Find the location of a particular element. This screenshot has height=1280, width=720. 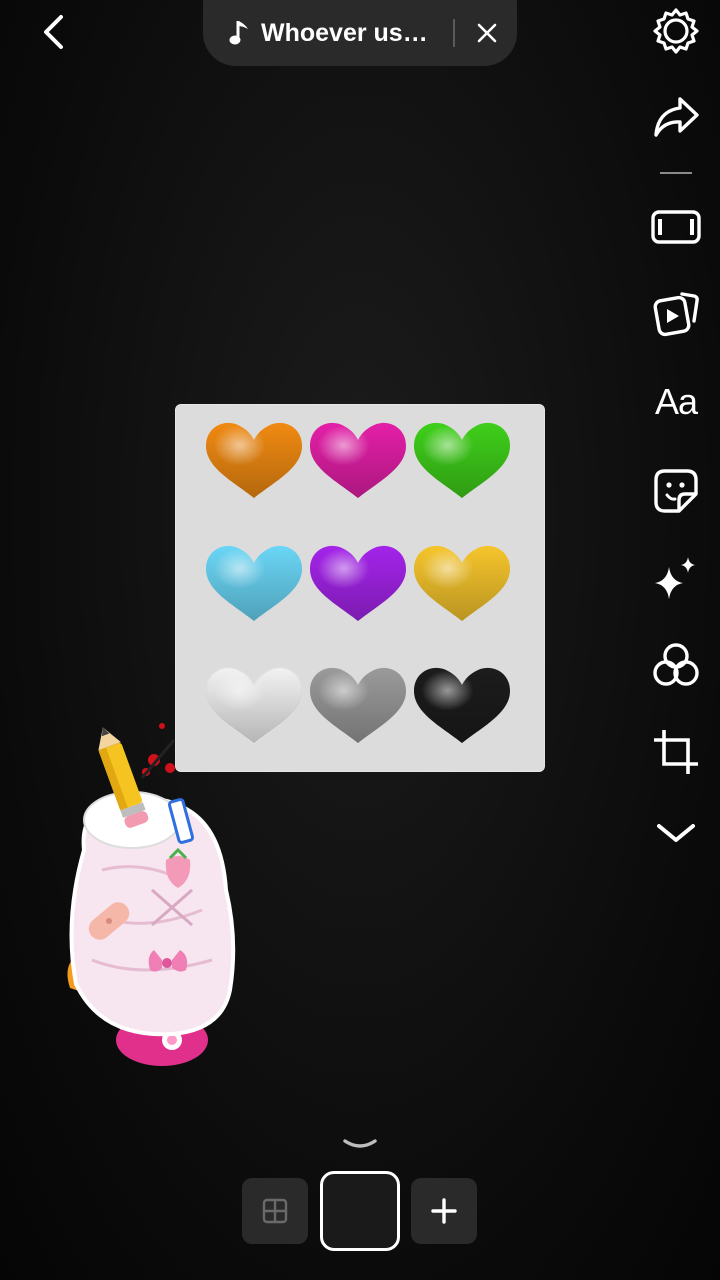

plus-icon is located at coordinates (444, 1211).